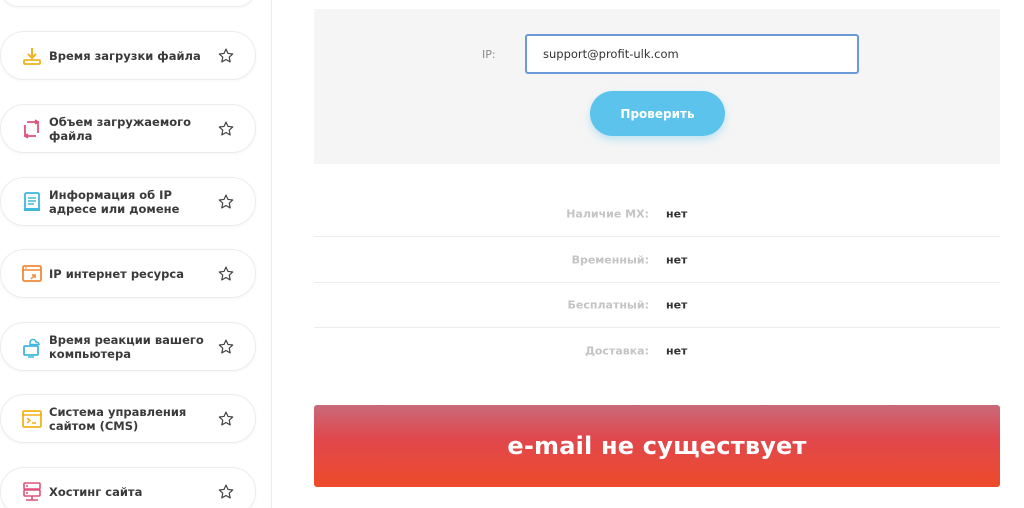 The height and width of the screenshot is (508, 1024). I want to click on sidebar-item-label: Хостинг сайта, so click(96, 491).